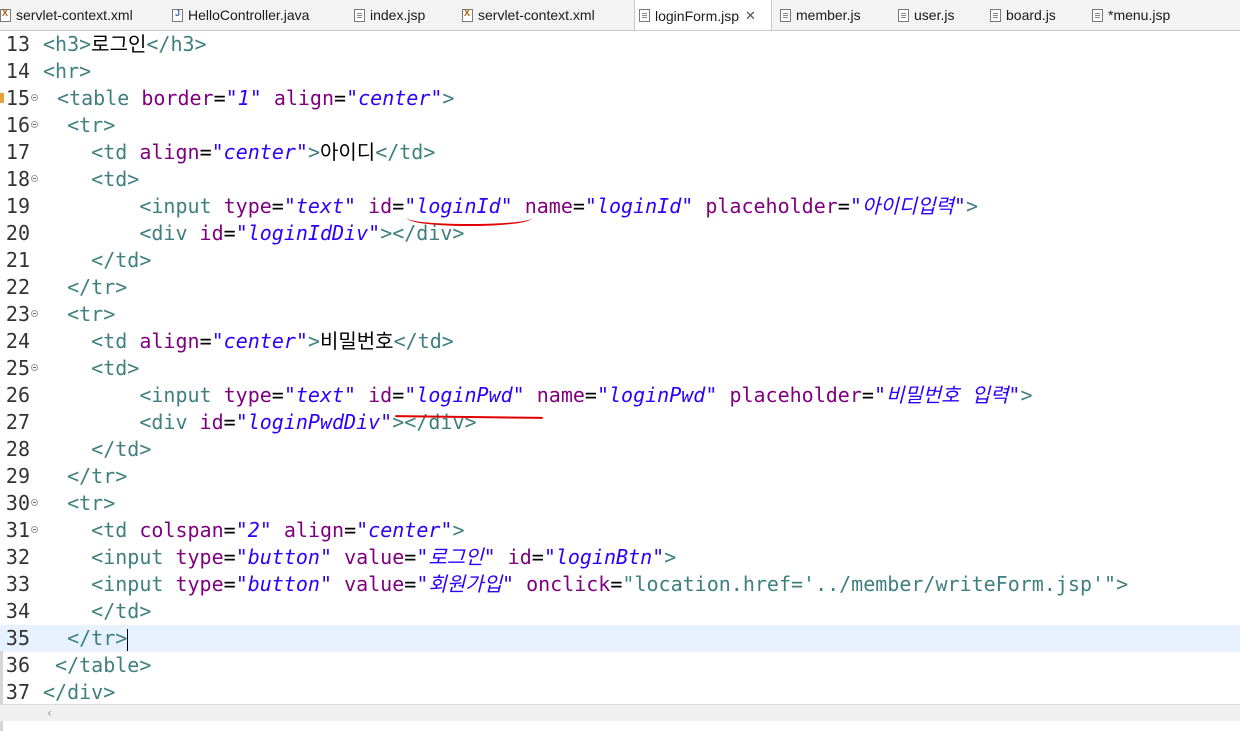 This screenshot has width=1240, height=731. I want to click on code-line: 16 <tr>, so click(620, 125).